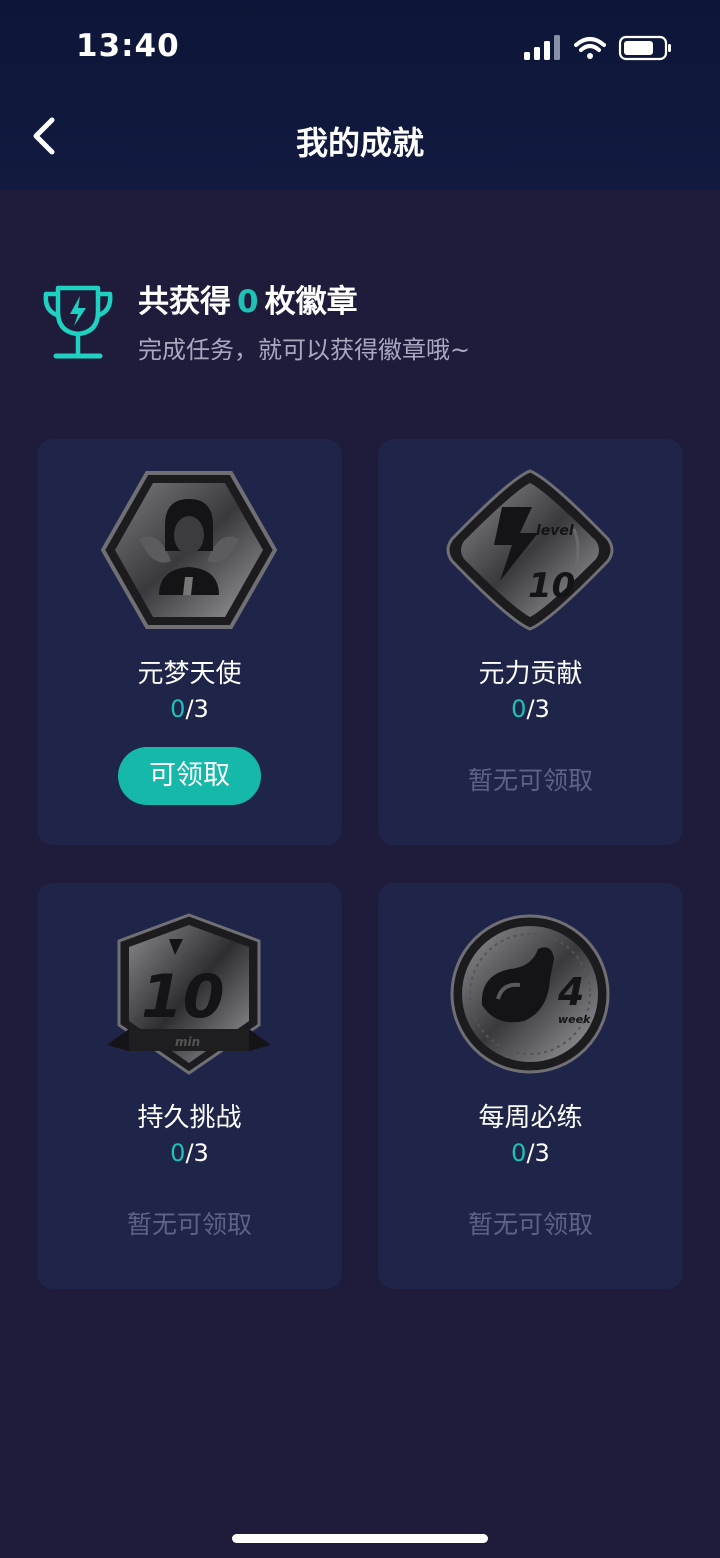 The image size is (720, 1558). What do you see at coordinates (555, 531) in the screenshot?
I see `svg-text: level` at bounding box center [555, 531].